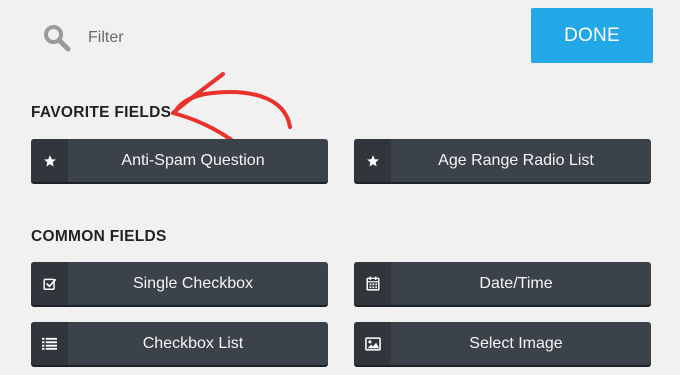  I want to click on field-checkbox-list: Checkbox List, so click(179, 343).